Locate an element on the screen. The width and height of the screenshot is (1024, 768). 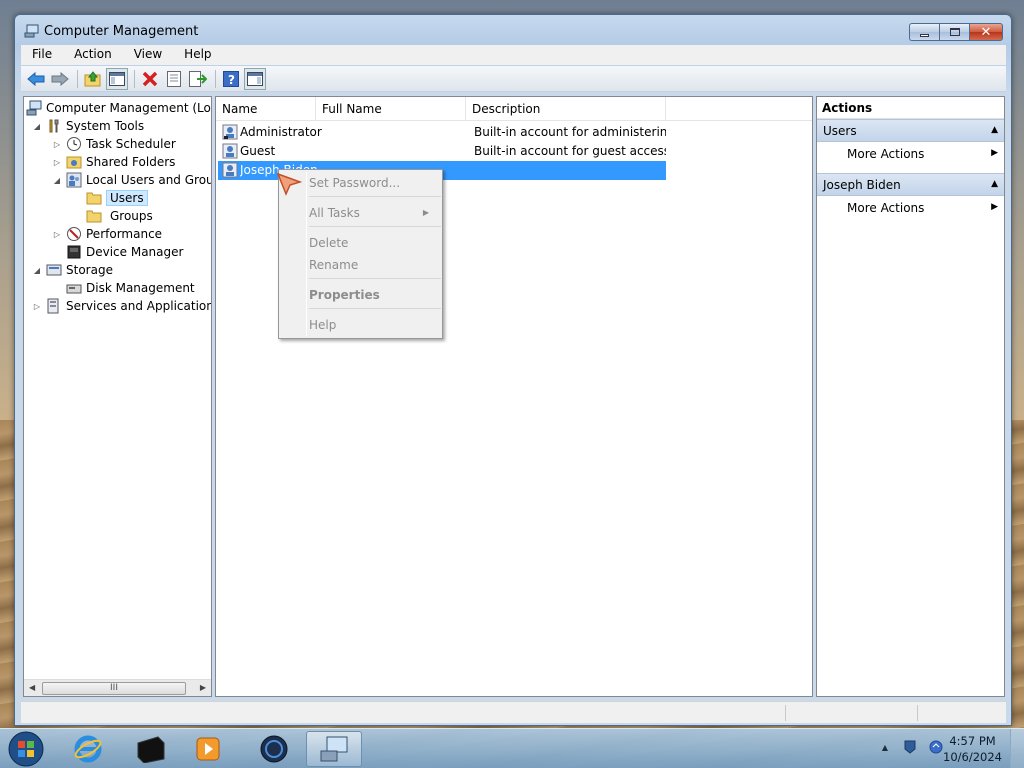
menu-help: Help is located at coordinates (197, 55).